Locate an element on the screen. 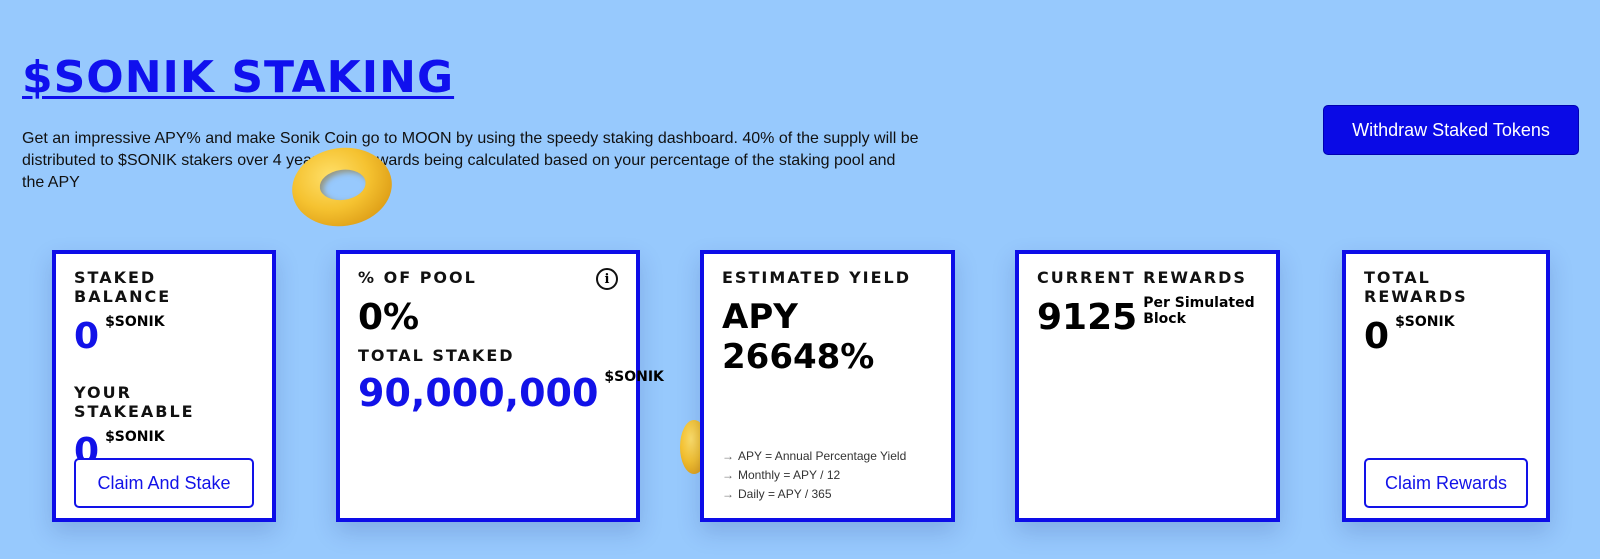  total-rewards-card: TOTAL REWARDS 0 $SONIK Claim Rewards is located at coordinates (1446, 386).